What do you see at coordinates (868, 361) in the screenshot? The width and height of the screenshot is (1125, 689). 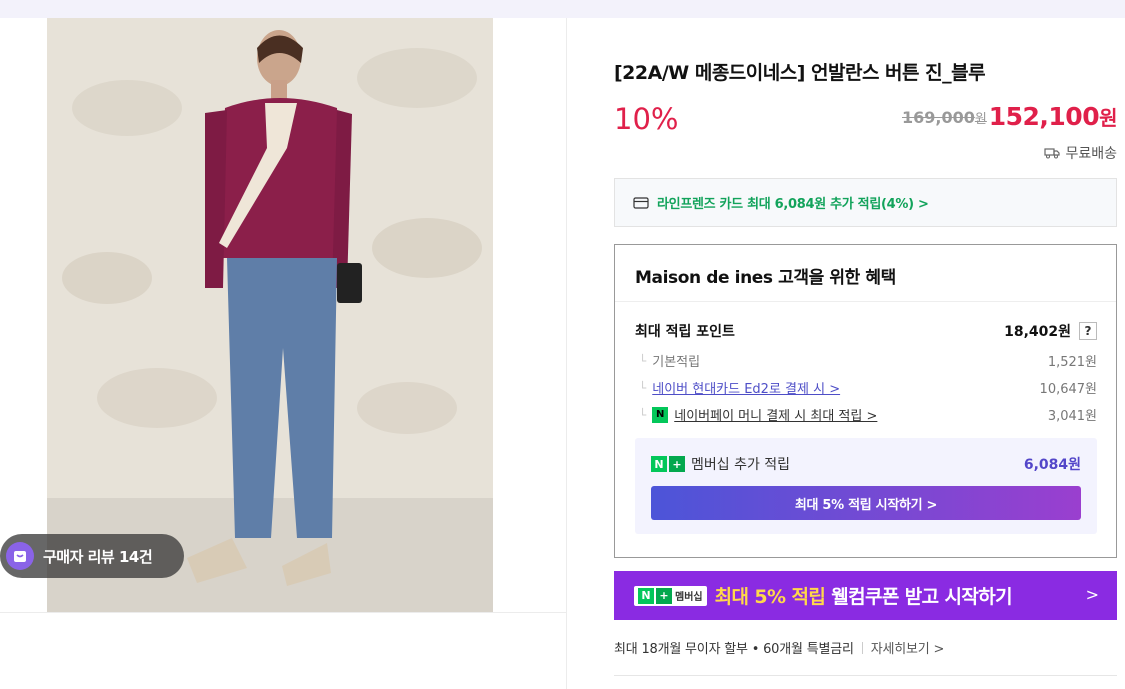 I see `points-row-basic: └ 기본적립 1,521원` at bounding box center [868, 361].